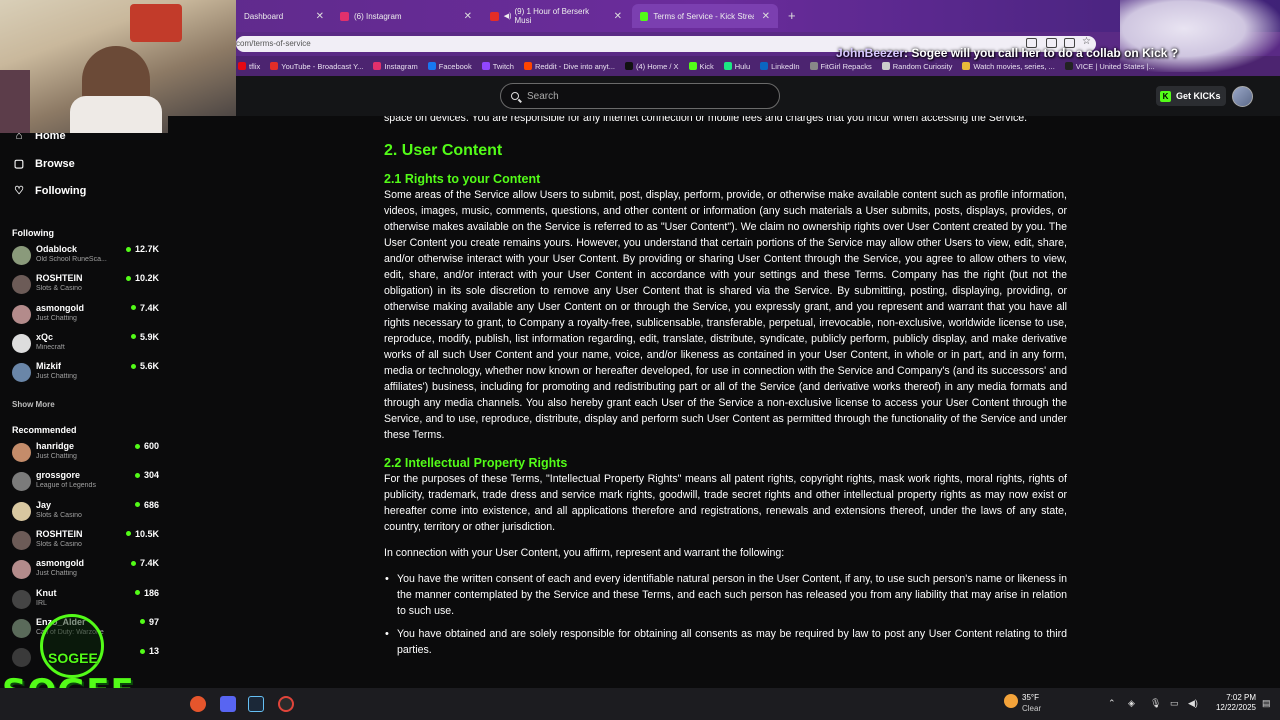  I want to click on tab-dashboard: Dashboard ✕, so click(284, 16).